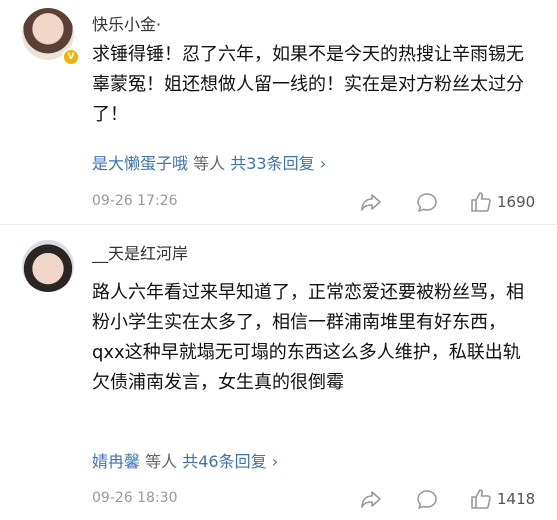 Image resolution: width=557 pixels, height=520 pixels. I want to click on replies-link: 是大懒蛋子哦 等人 共33条回复 ›, so click(209, 162).